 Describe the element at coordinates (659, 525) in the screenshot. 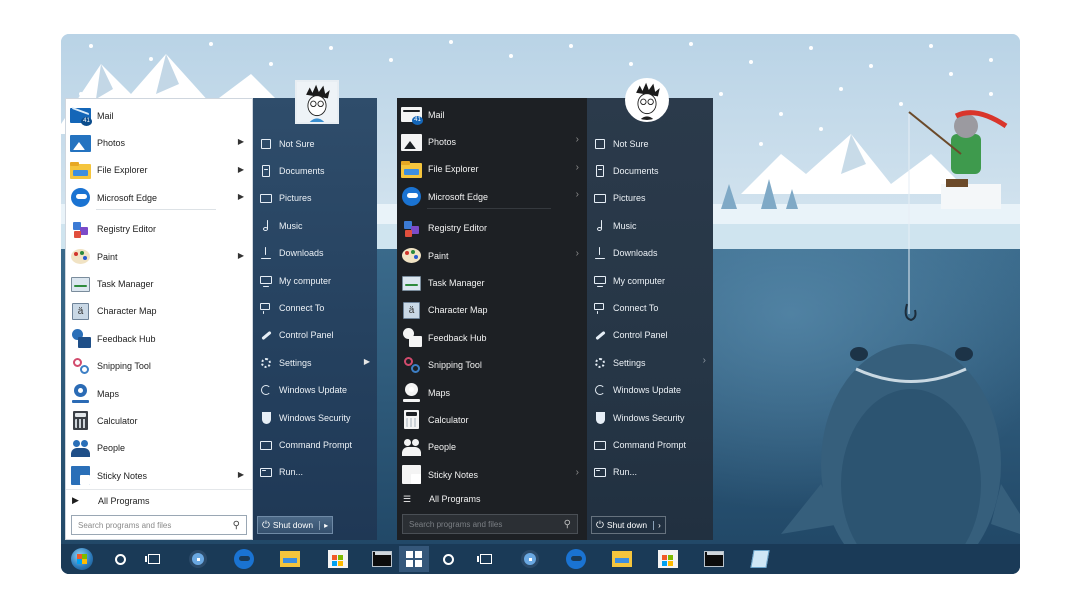

I see `shutdown-options-arrow: ›` at that location.